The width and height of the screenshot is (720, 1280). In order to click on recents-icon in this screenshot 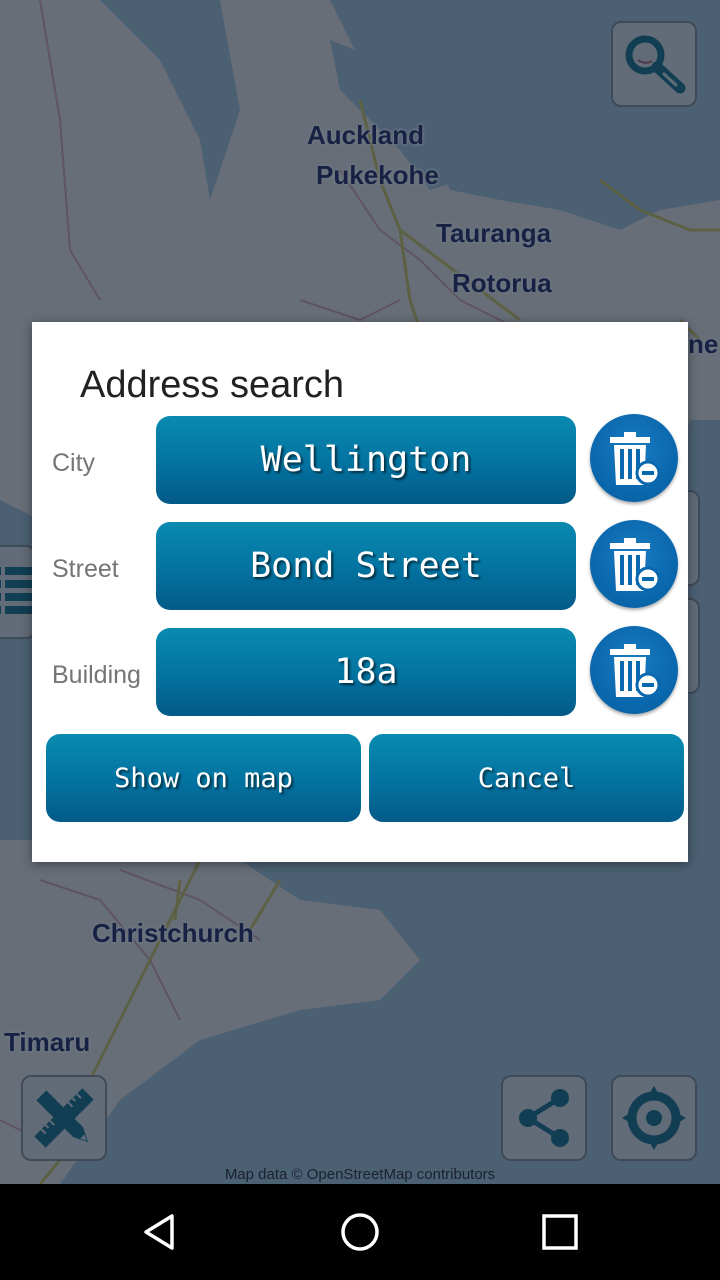, I will do `click(560, 1232)`.